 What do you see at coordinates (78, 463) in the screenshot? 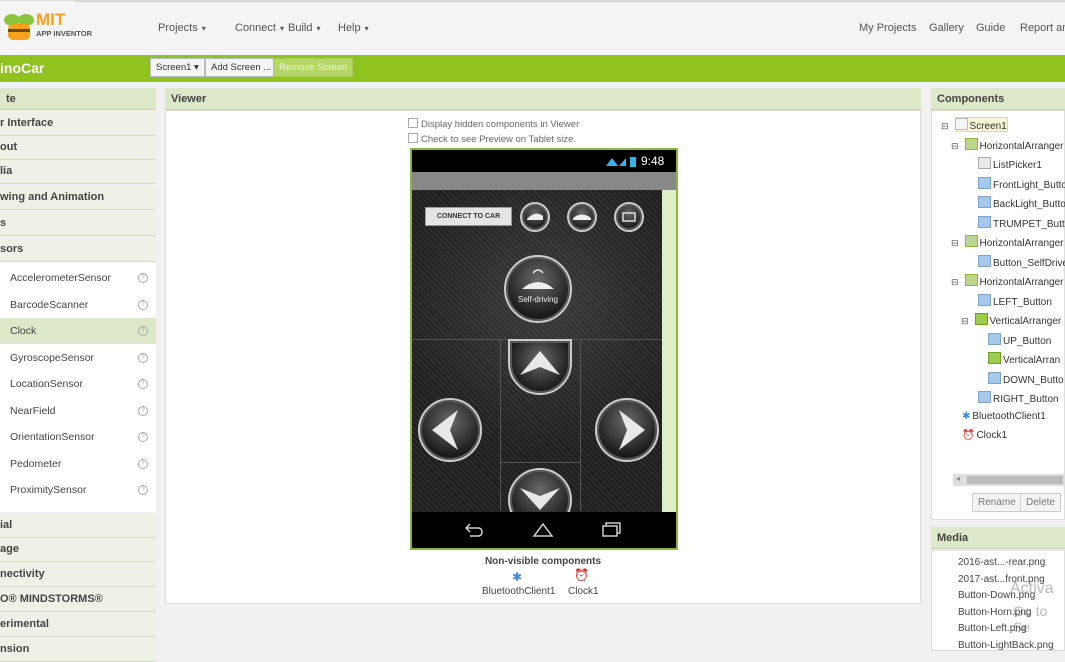
I see `palette-item-pedometer: Pedometer?` at bounding box center [78, 463].